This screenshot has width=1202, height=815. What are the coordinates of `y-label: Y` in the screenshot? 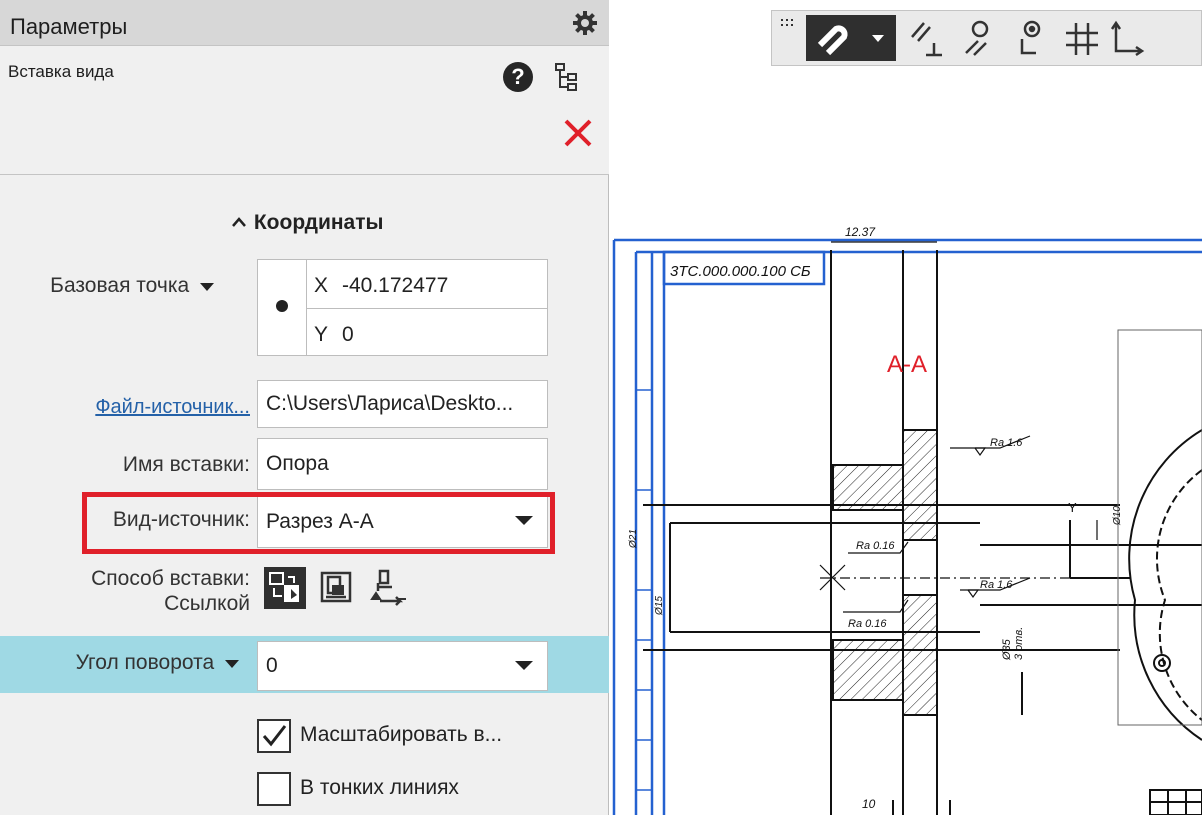 It's located at (321, 334).